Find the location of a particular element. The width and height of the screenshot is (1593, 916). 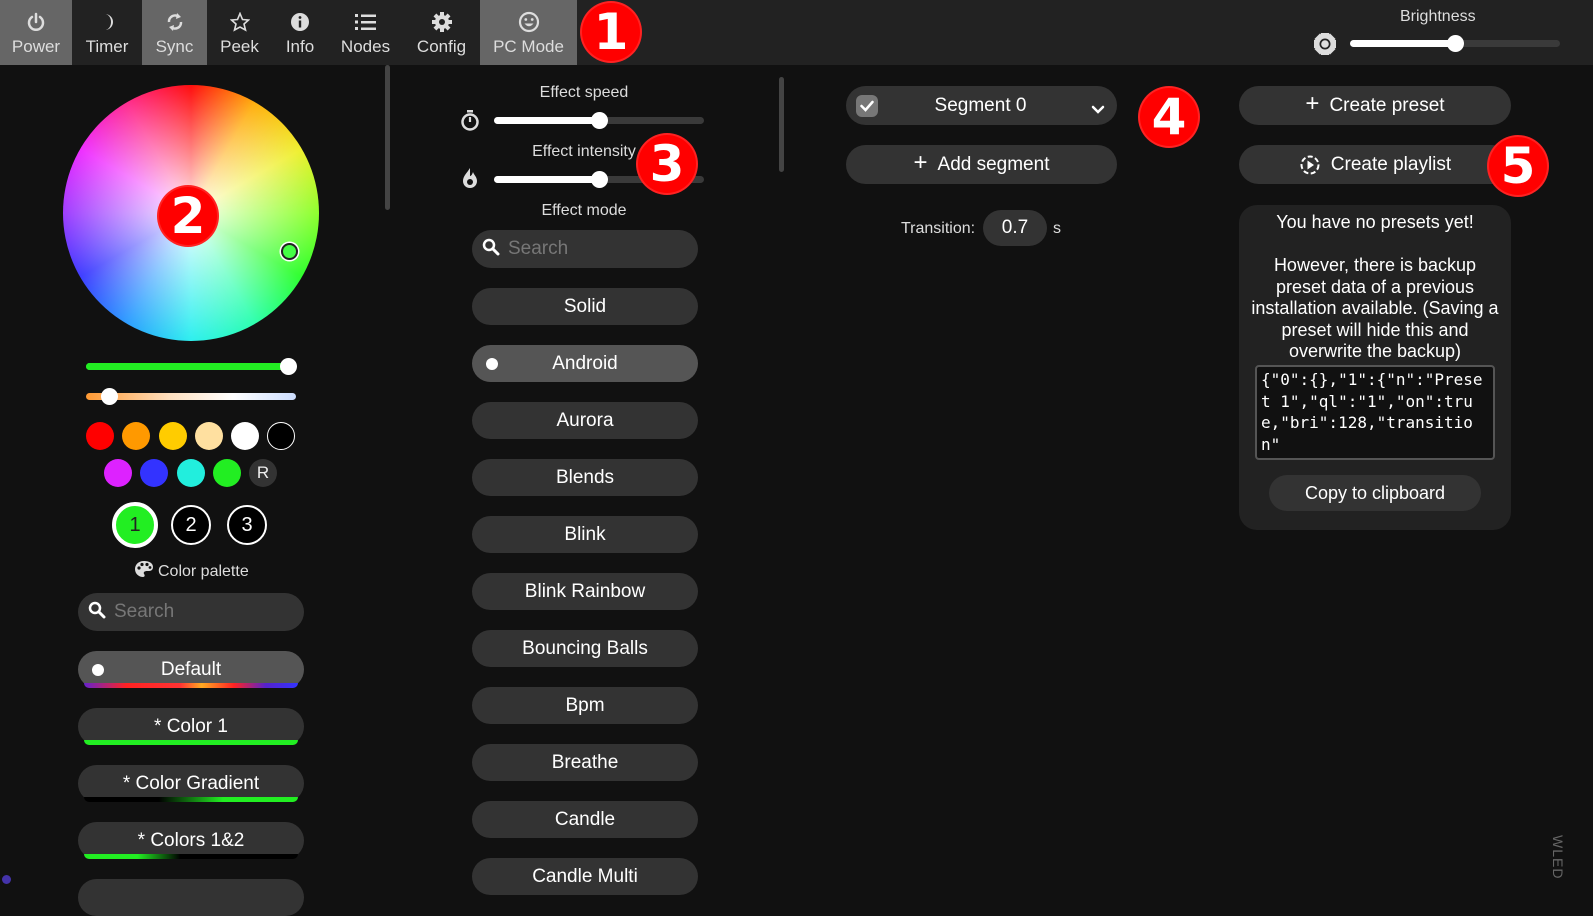

segment-0-row: Segment 0 is located at coordinates (981, 105).